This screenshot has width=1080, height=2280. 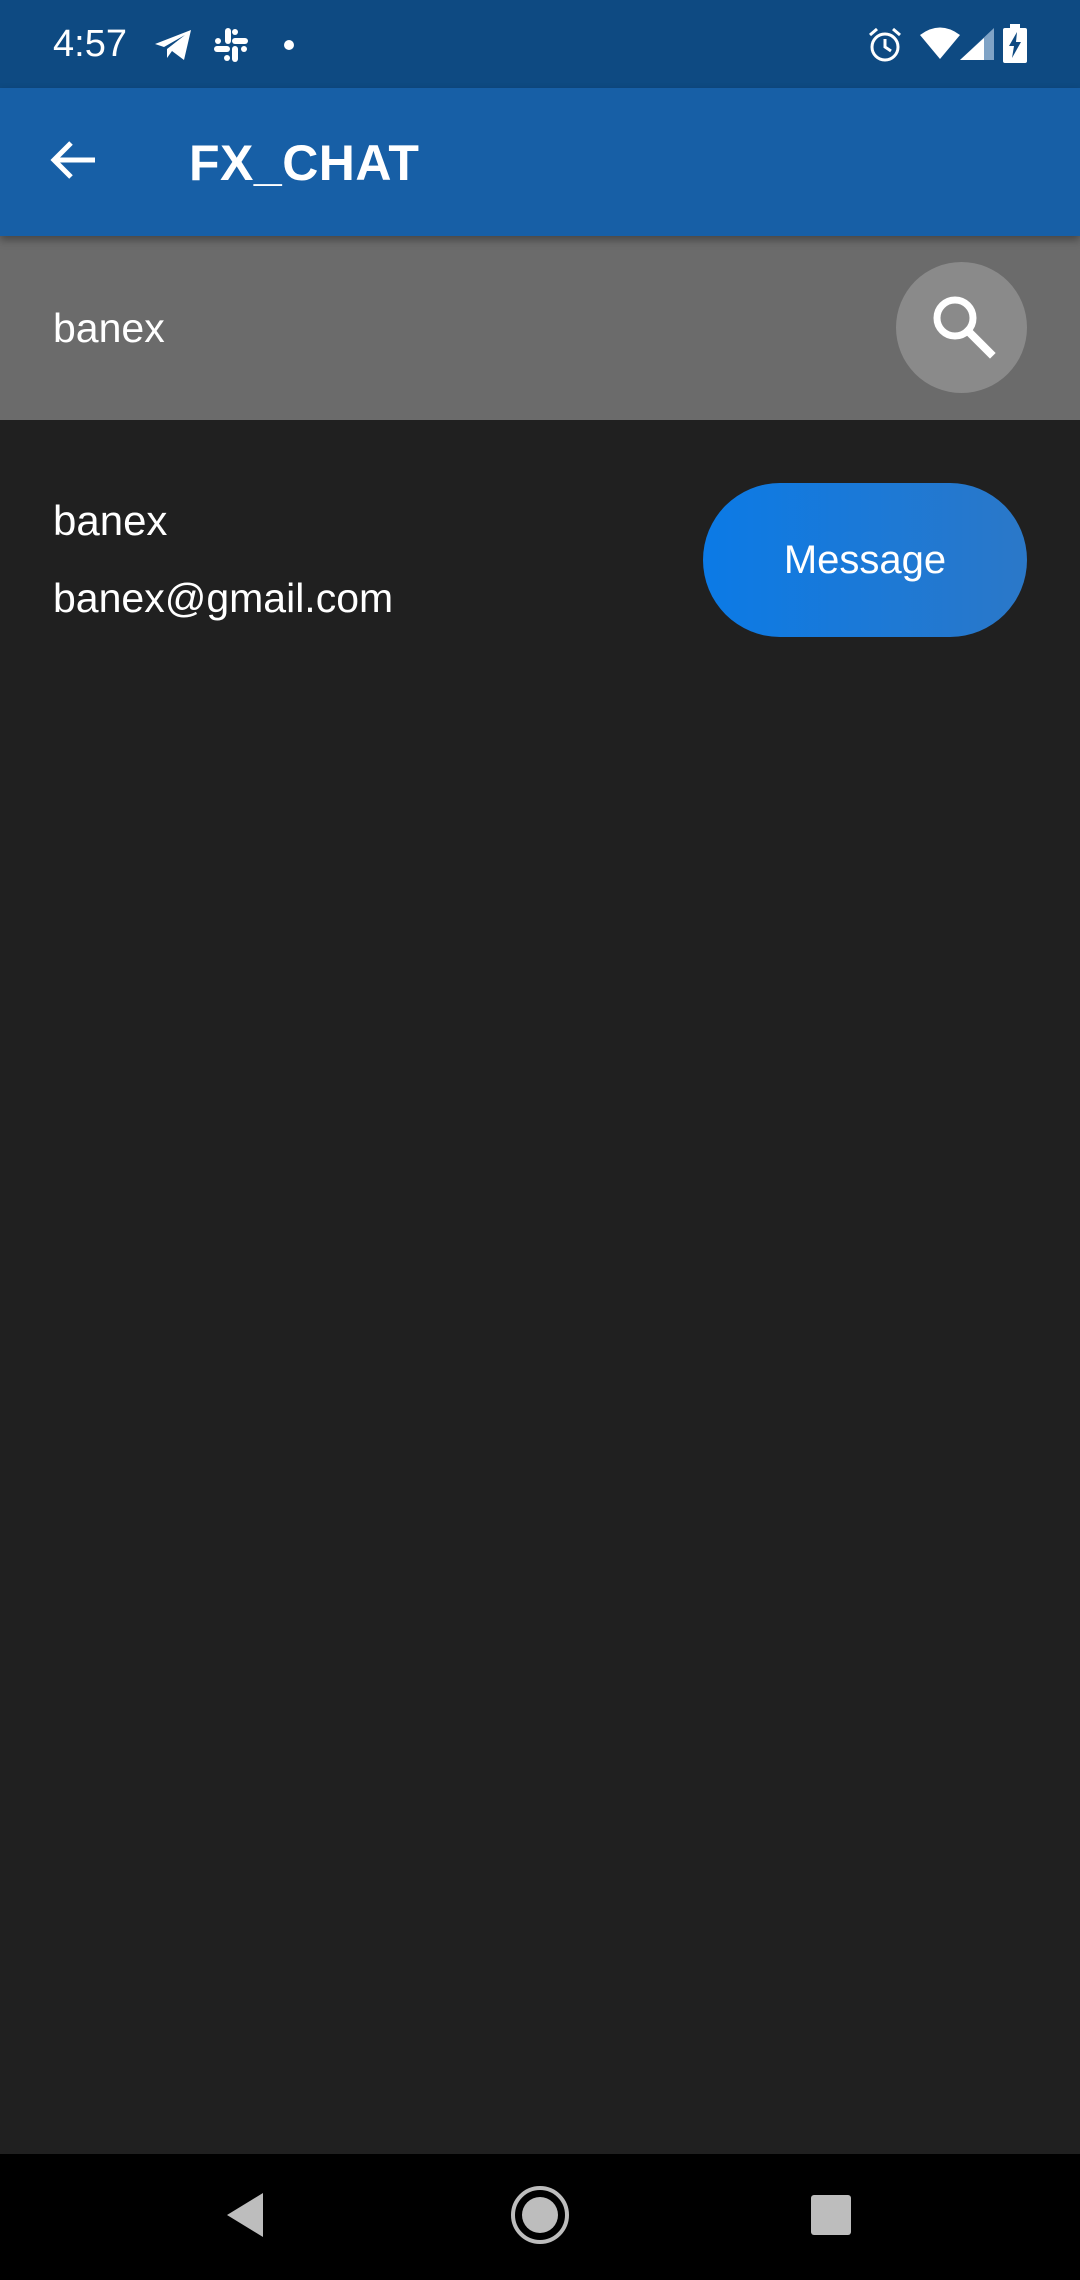 I want to click on search-bar, so click(x=540, y=328).